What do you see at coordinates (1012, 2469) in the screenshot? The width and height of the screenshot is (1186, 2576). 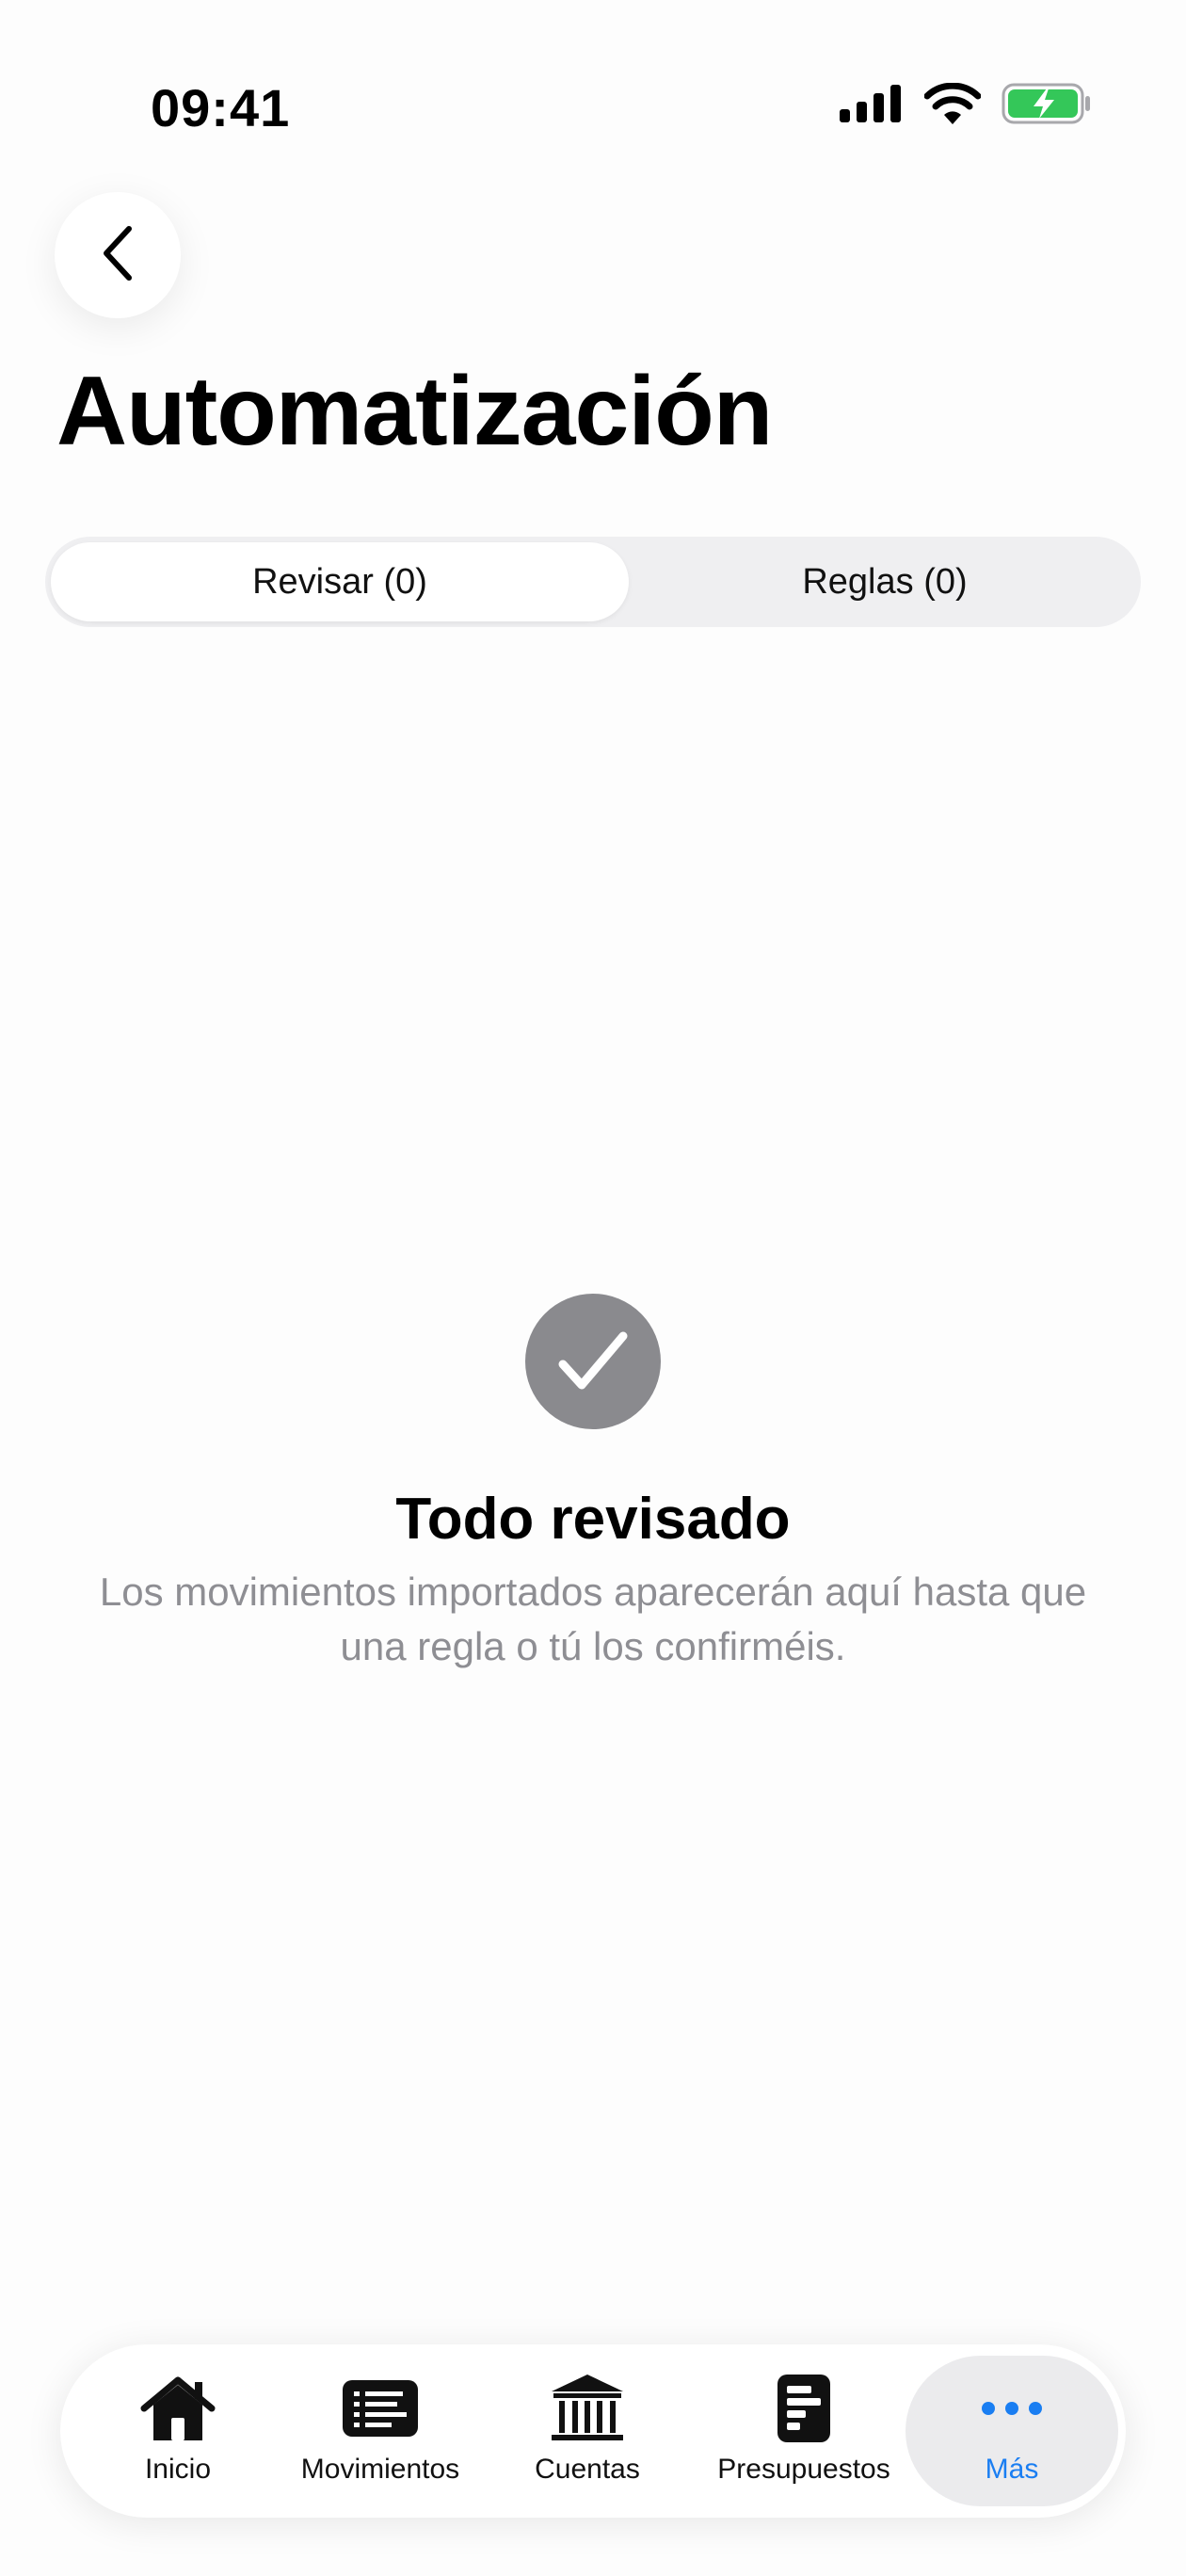 I see `tab-mas-label: Más` at bounding box center [1012, 2469].